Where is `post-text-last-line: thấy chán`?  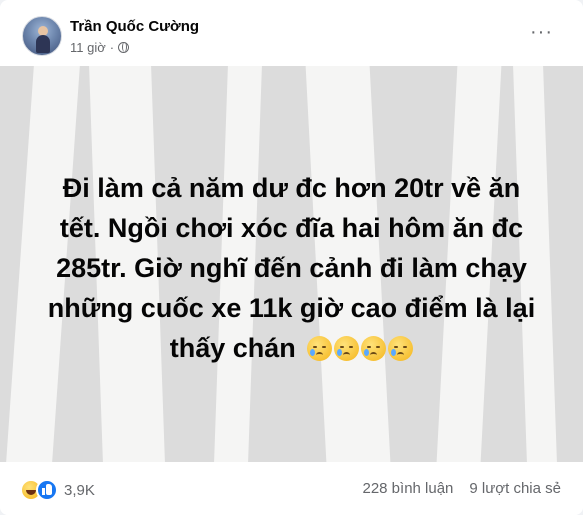 post-text-last-line: thấy chán is located at coordinates (291, 348).